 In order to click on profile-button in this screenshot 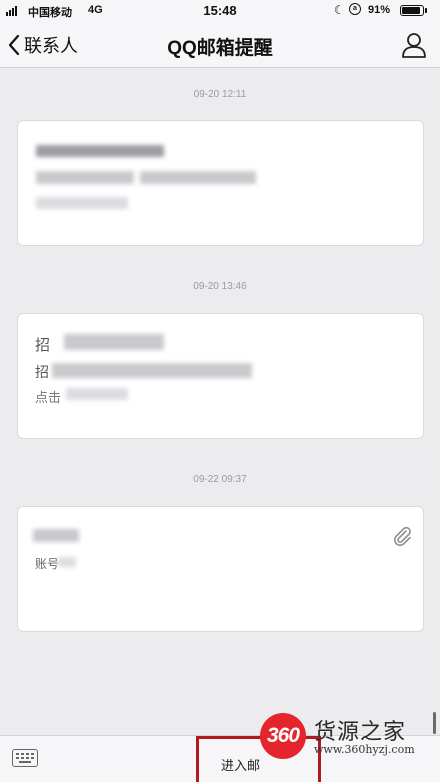, I will do `click(414, 45)`.